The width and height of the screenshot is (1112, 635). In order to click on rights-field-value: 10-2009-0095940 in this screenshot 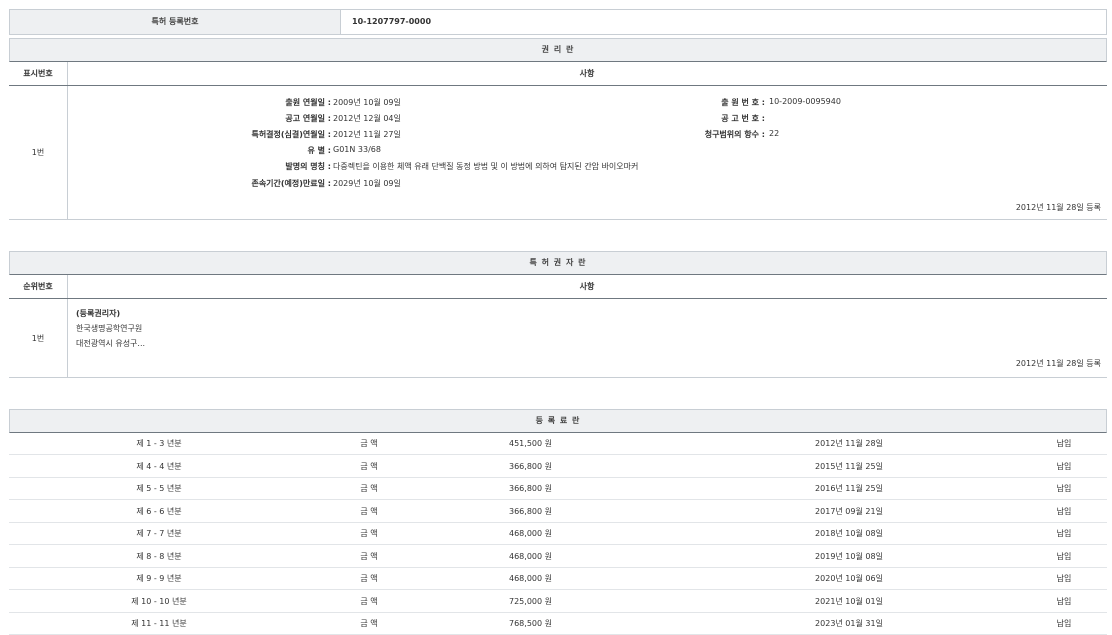, I will do `click(805, 101)`.